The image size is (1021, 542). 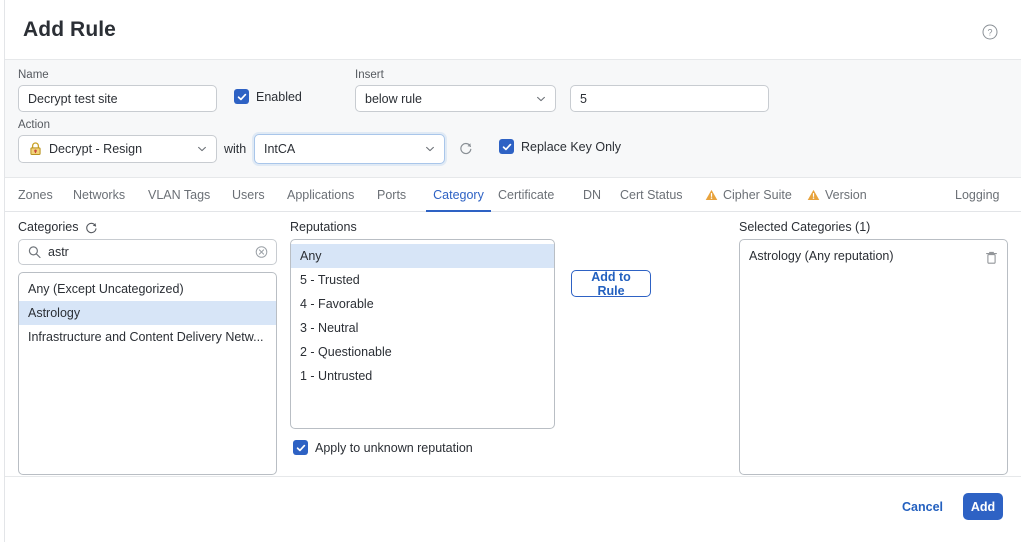 What do you see at coordinates (846, 195) in the screenshot?
I see `tab-label: Version` at bounding box center [846, 195].